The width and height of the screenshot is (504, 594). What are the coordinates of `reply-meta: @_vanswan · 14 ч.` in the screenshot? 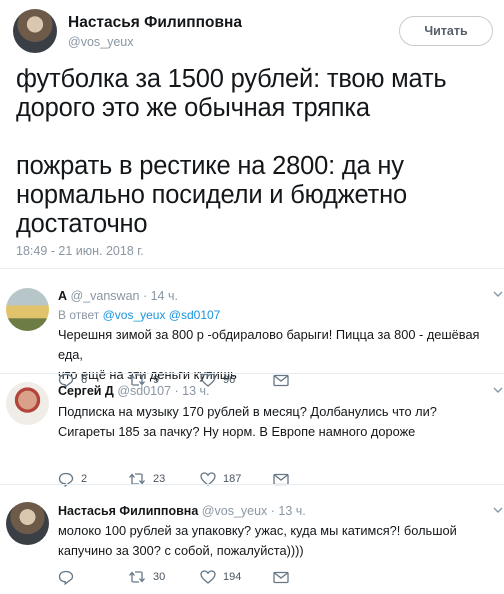 It's located at (124, 296).